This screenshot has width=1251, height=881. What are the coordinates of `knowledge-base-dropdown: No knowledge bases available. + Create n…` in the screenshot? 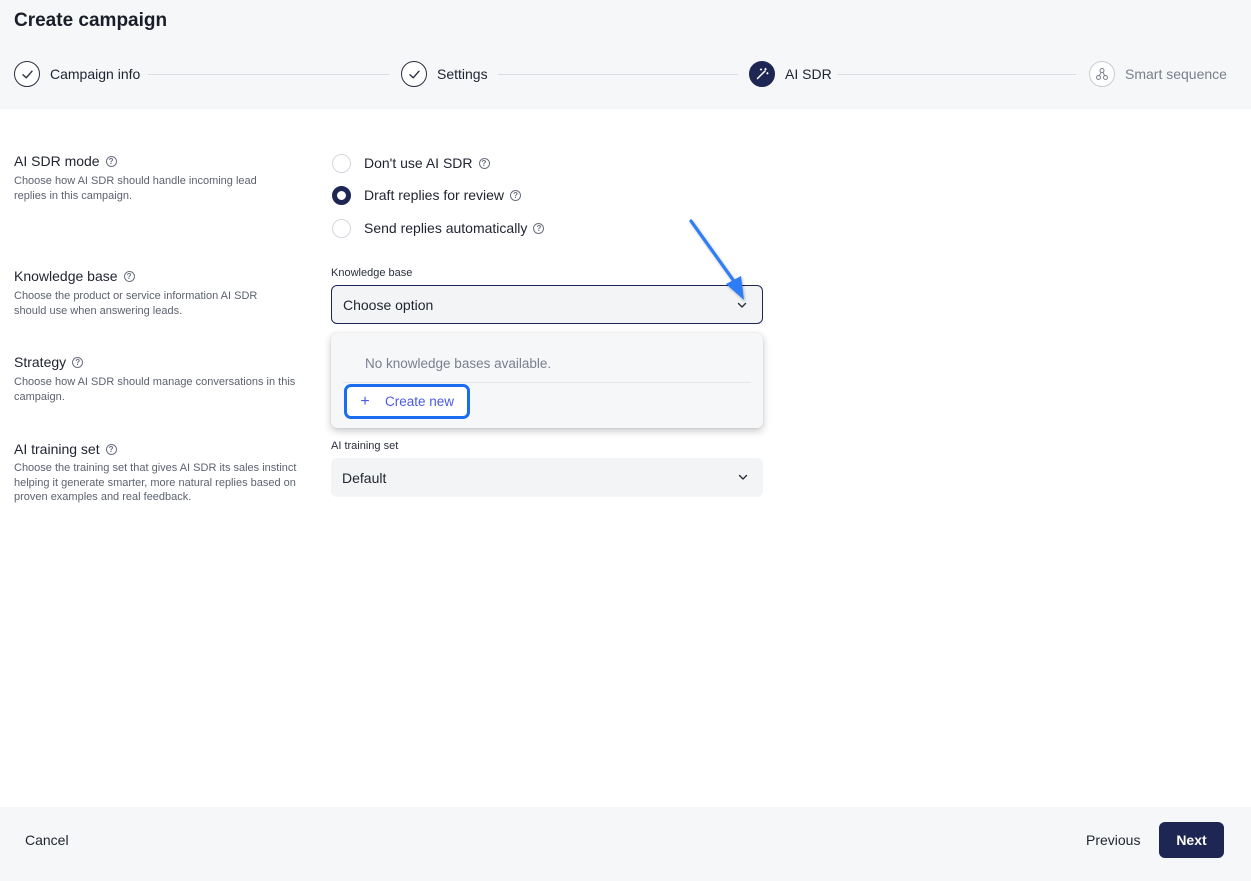 It's located at (547, 380).